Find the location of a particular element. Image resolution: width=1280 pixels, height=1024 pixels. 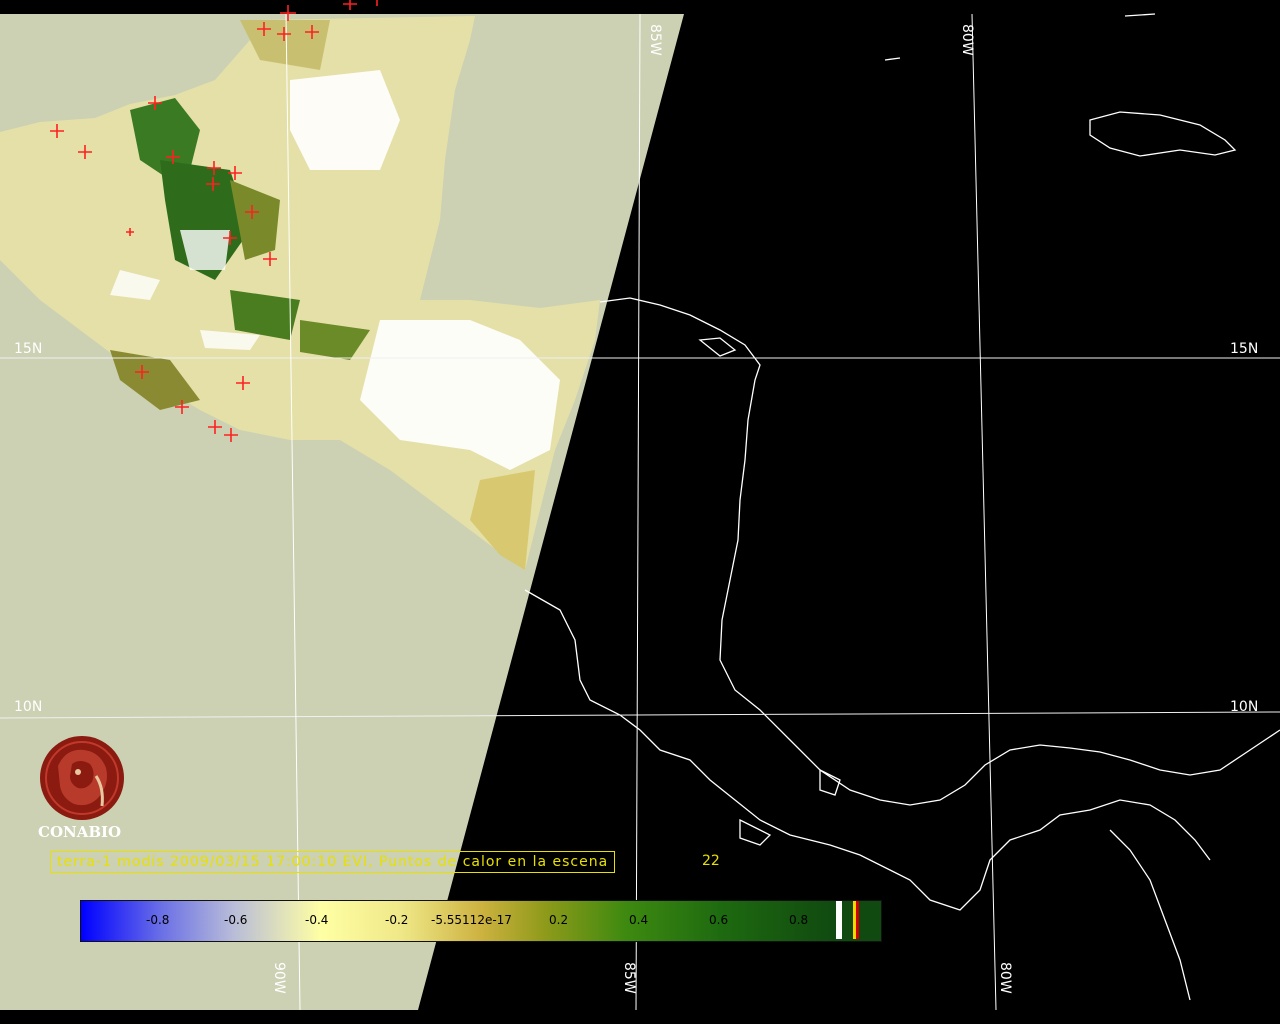

colorbar-label-8: 0.6 is located at coordinates (719, 920).